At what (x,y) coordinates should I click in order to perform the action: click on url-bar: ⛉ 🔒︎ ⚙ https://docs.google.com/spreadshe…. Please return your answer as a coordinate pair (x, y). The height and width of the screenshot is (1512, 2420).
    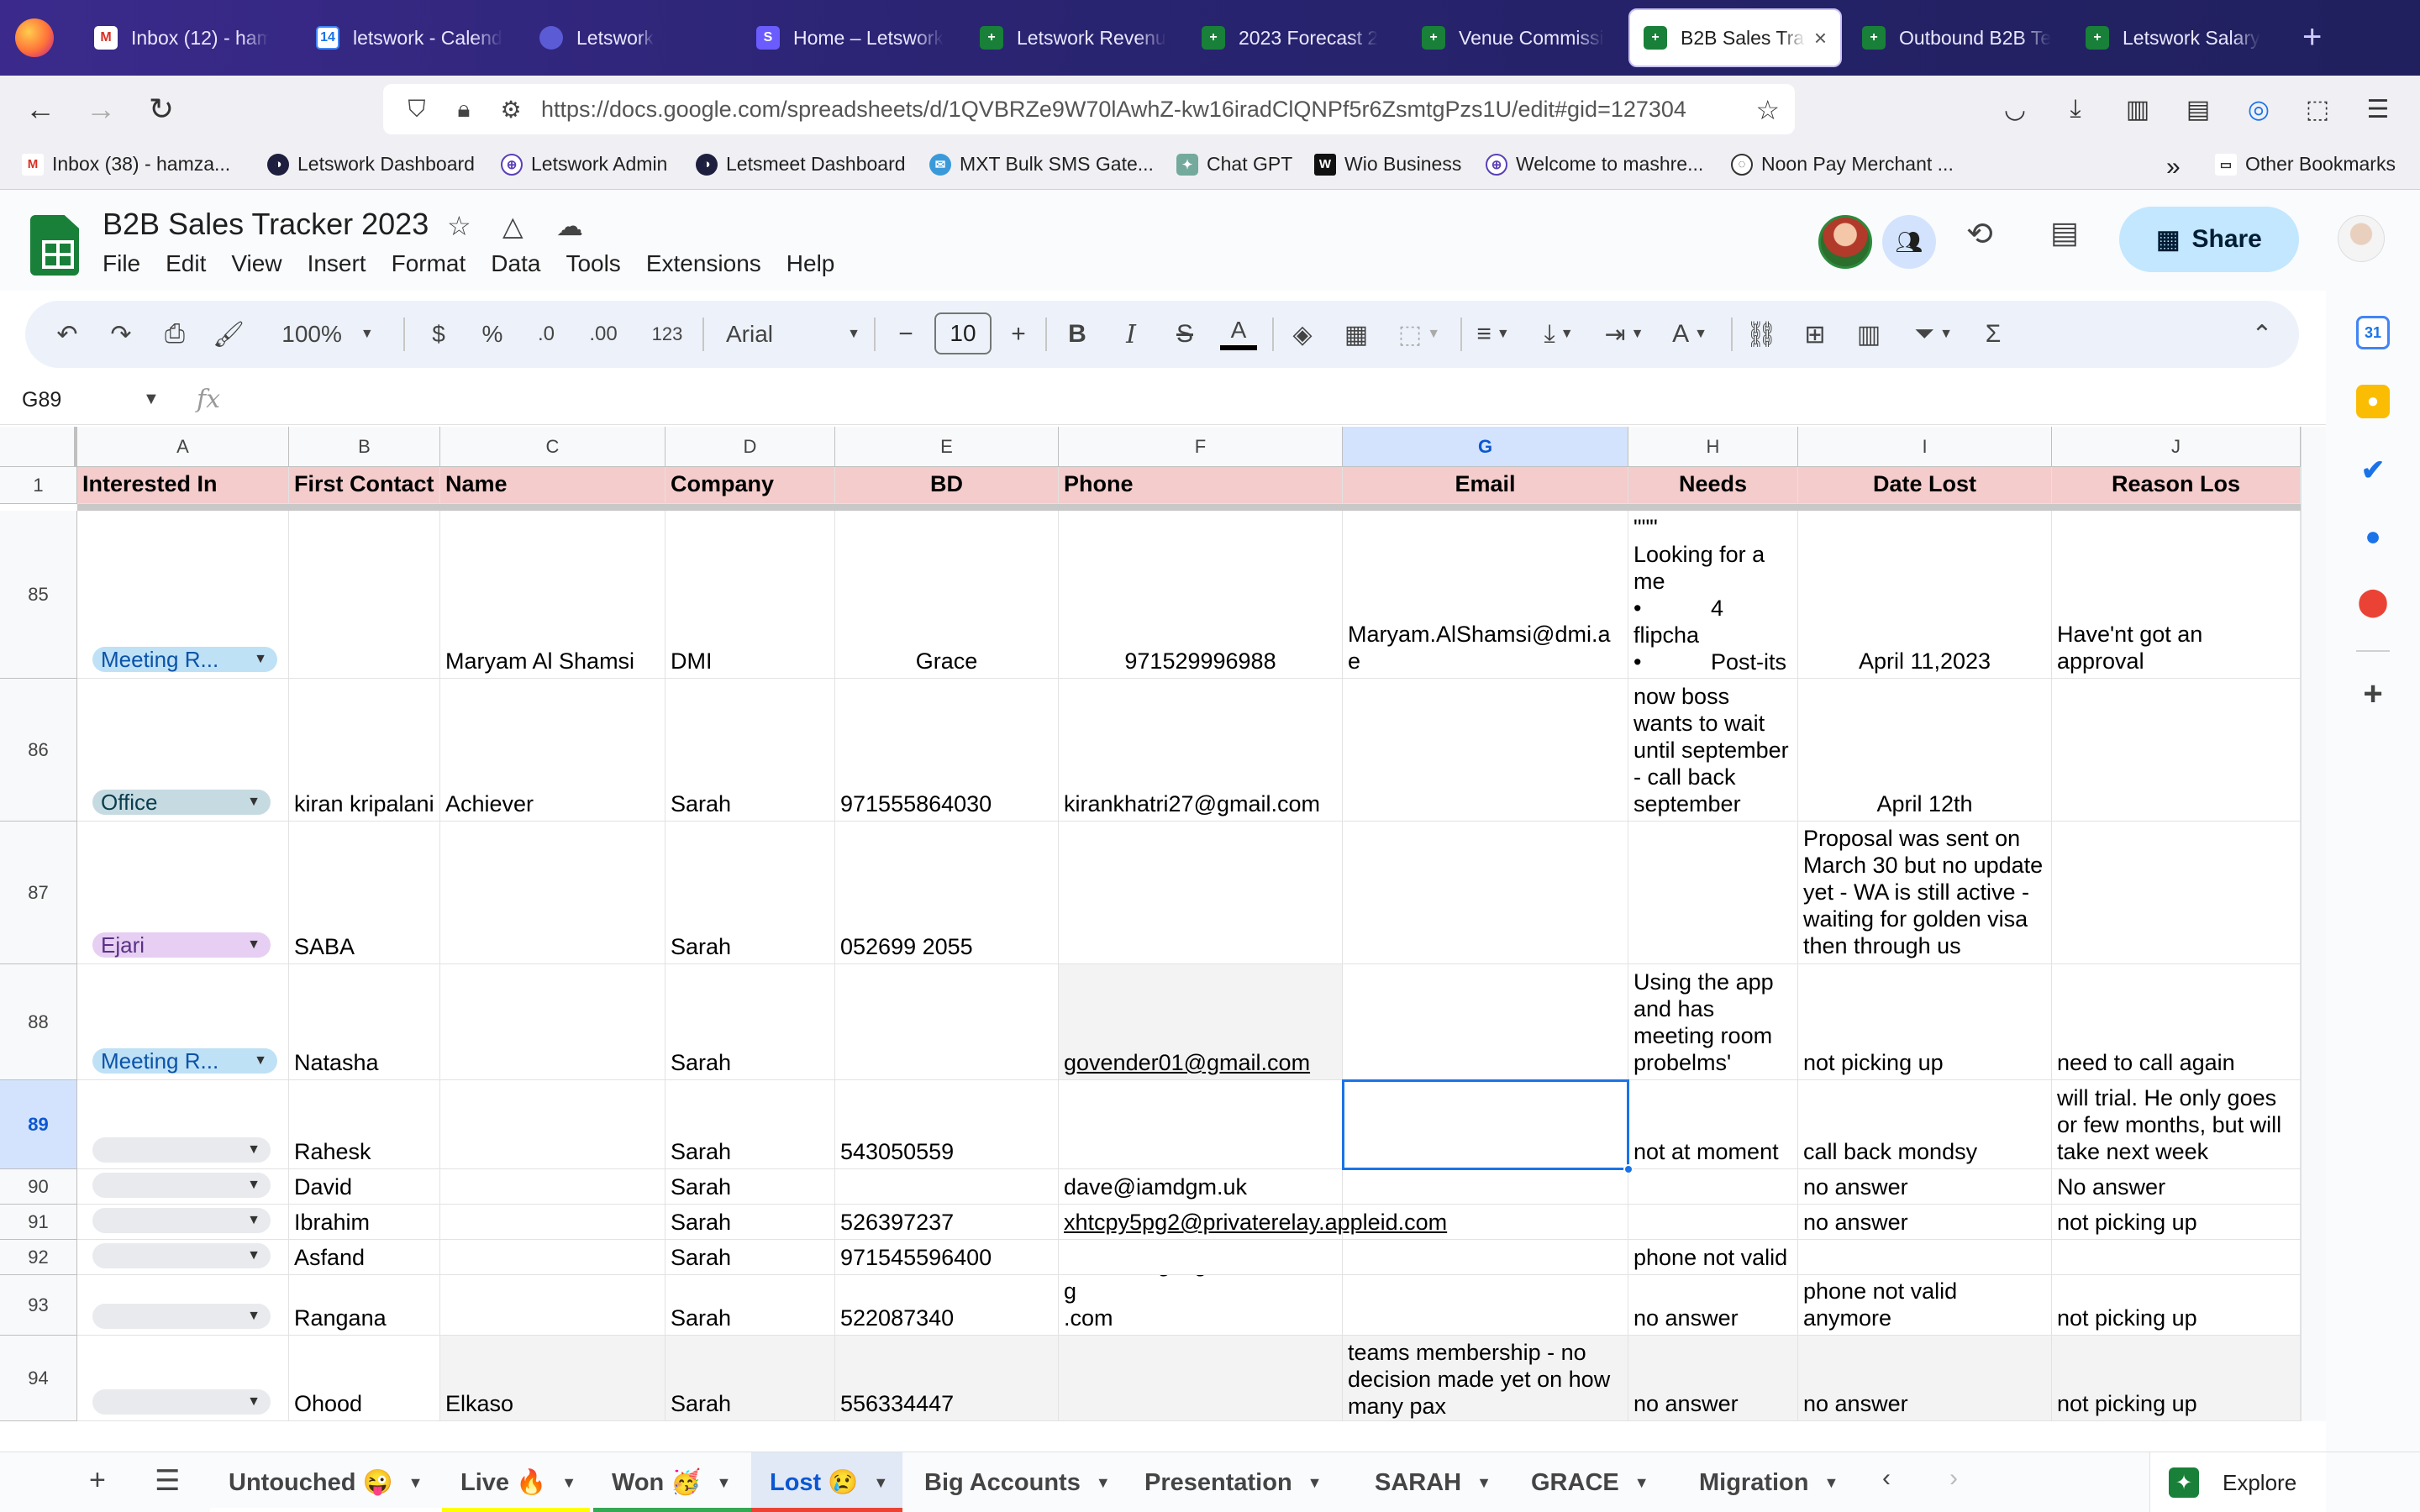
    Looking at the image, I should click on (1089, 109).